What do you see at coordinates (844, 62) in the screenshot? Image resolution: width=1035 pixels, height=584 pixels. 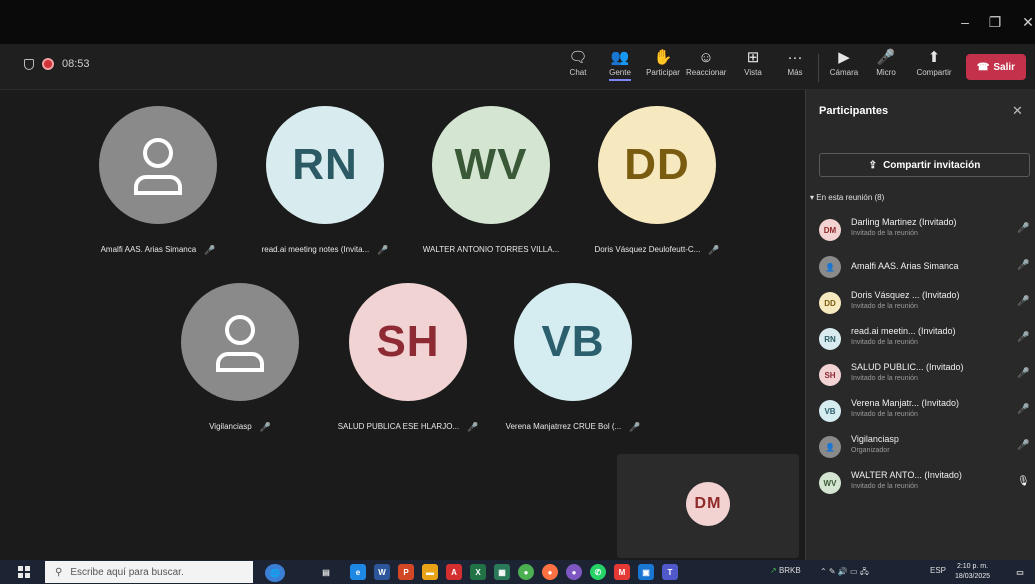 I see `camera-button: ▶ Cámara` at bounding box center [844, 62].